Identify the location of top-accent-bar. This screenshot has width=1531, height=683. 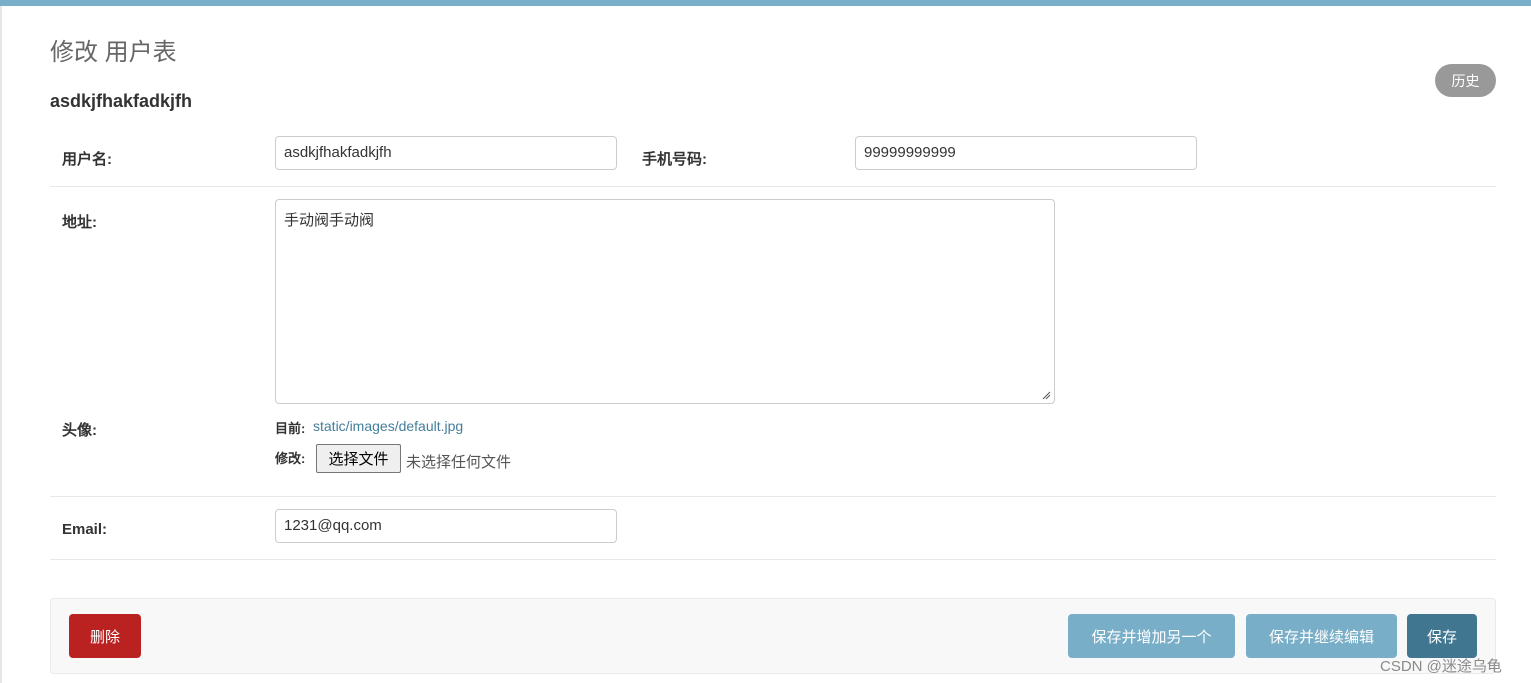
(765, 3).